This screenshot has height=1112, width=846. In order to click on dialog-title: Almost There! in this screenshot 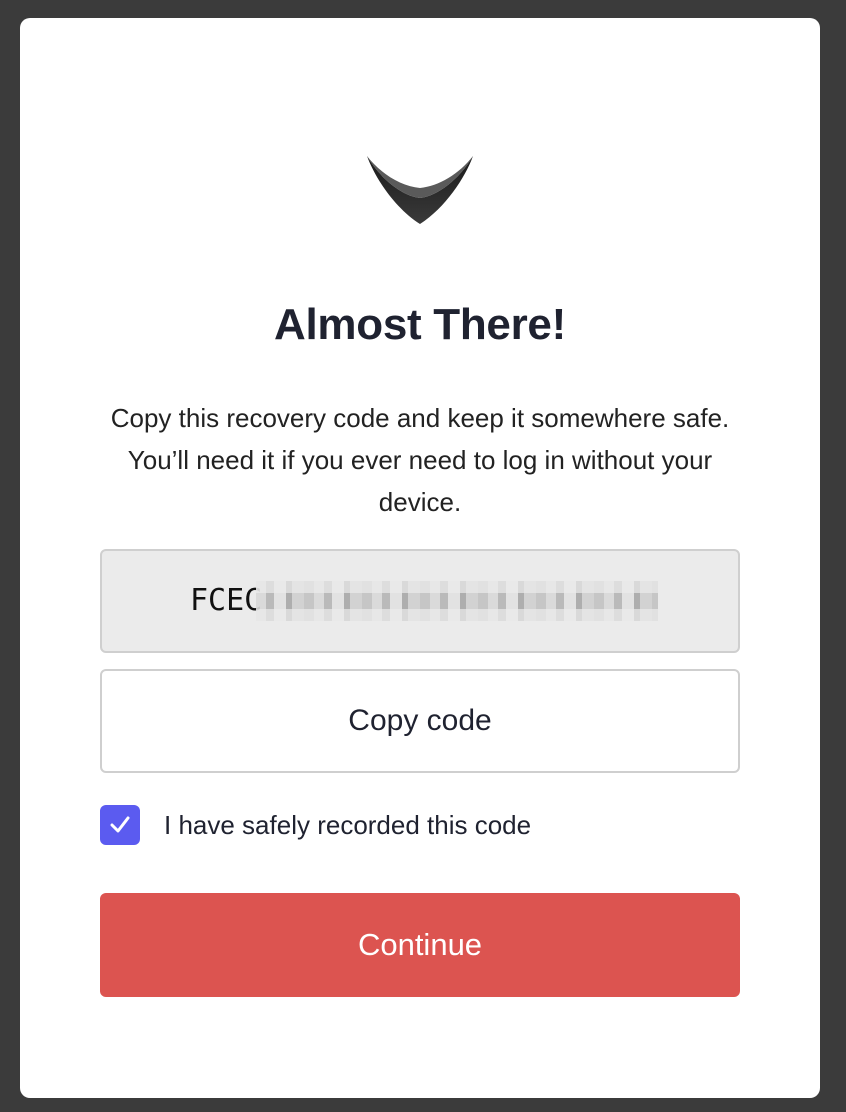, I will do `click(420, 324)`.